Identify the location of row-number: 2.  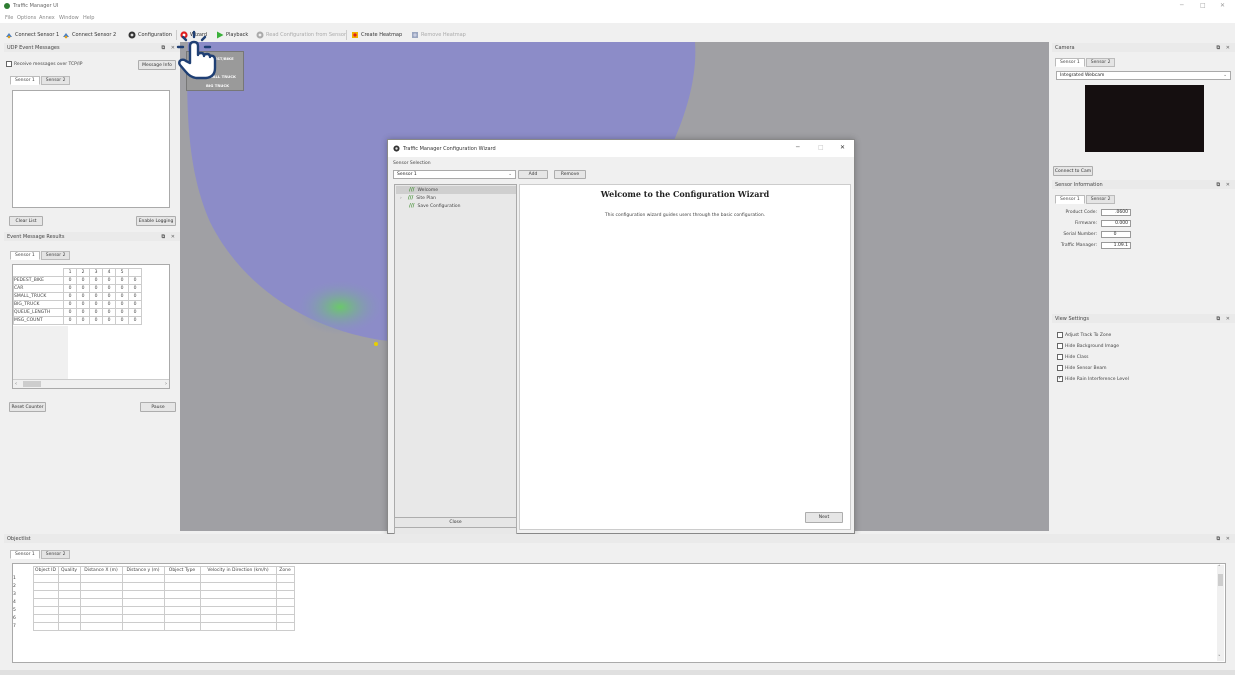
(14, 586).